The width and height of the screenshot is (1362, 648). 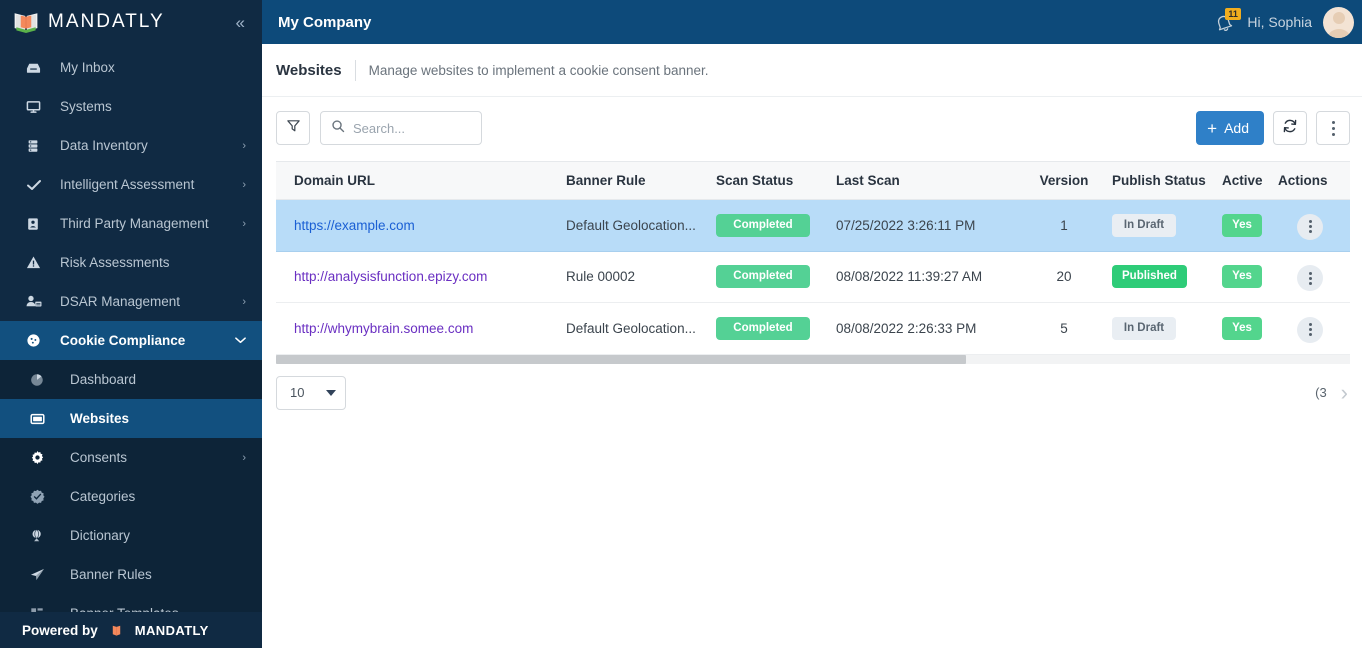 I want to click on check-icon, so click(x=37, y=185).